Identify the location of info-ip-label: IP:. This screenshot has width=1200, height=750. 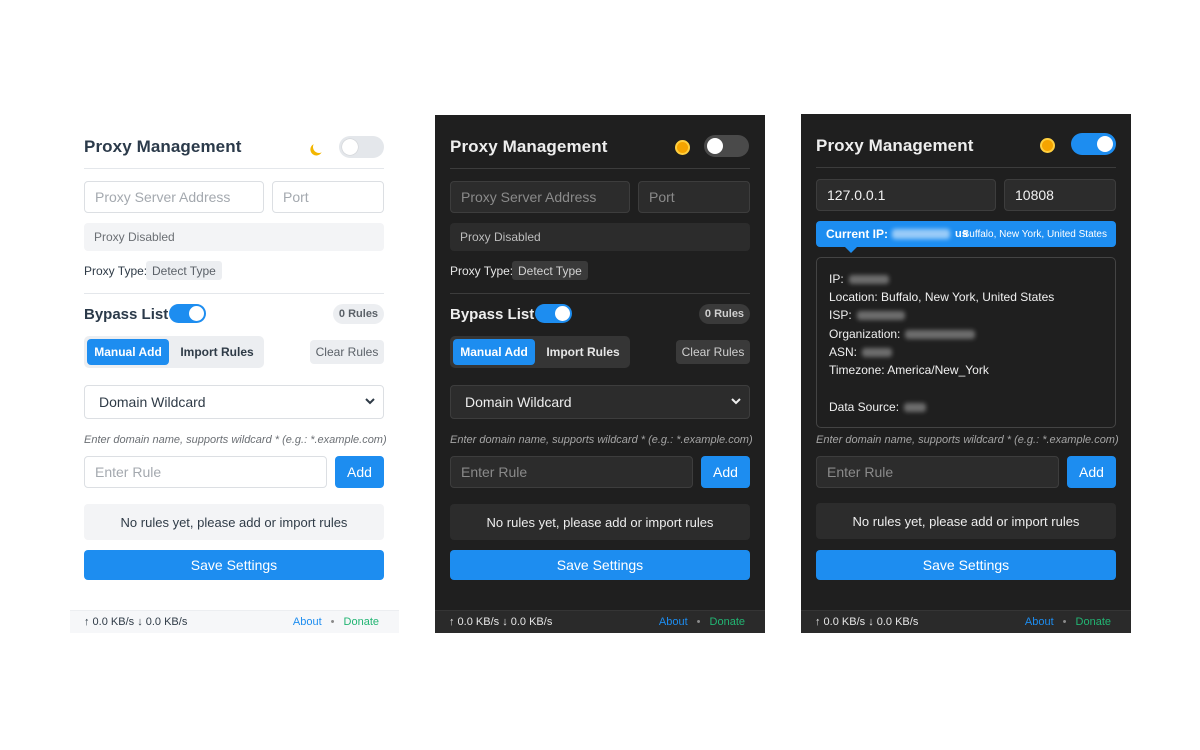
(836, 279).